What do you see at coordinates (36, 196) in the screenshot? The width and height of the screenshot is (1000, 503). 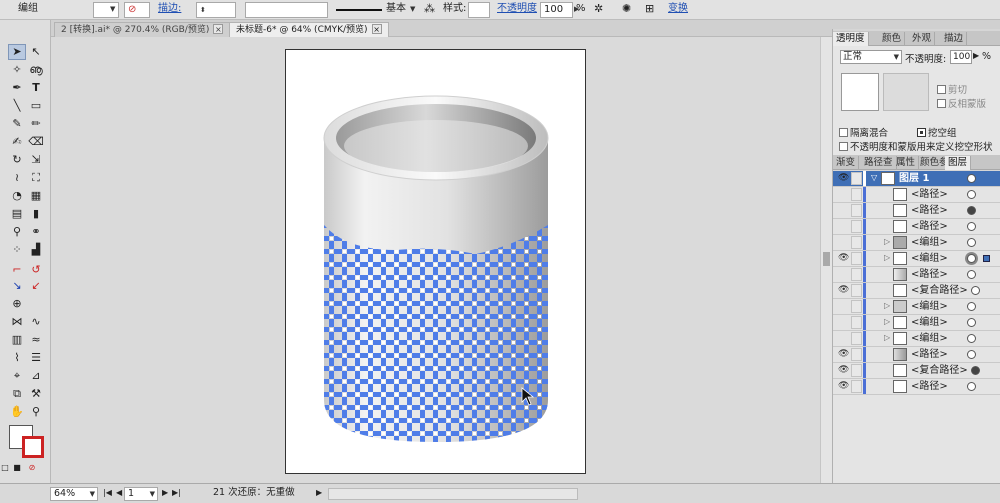 I see `live-paint-icon: ▦` at bounding box center [36, 196].